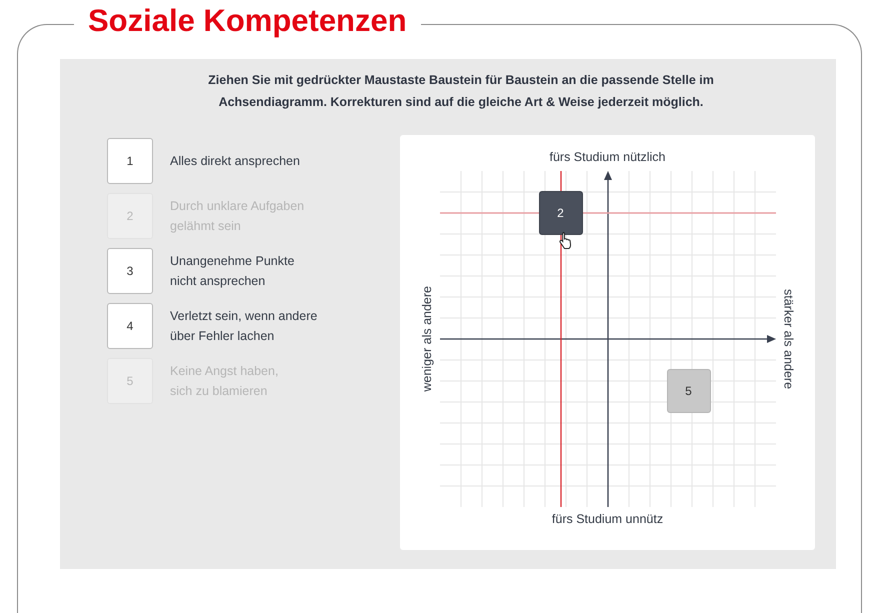 This screenshot has height=613, width=879. Describe the element at coordinates (566, 240) in the screenshot. I see `hand-cursor-icon` at that location.